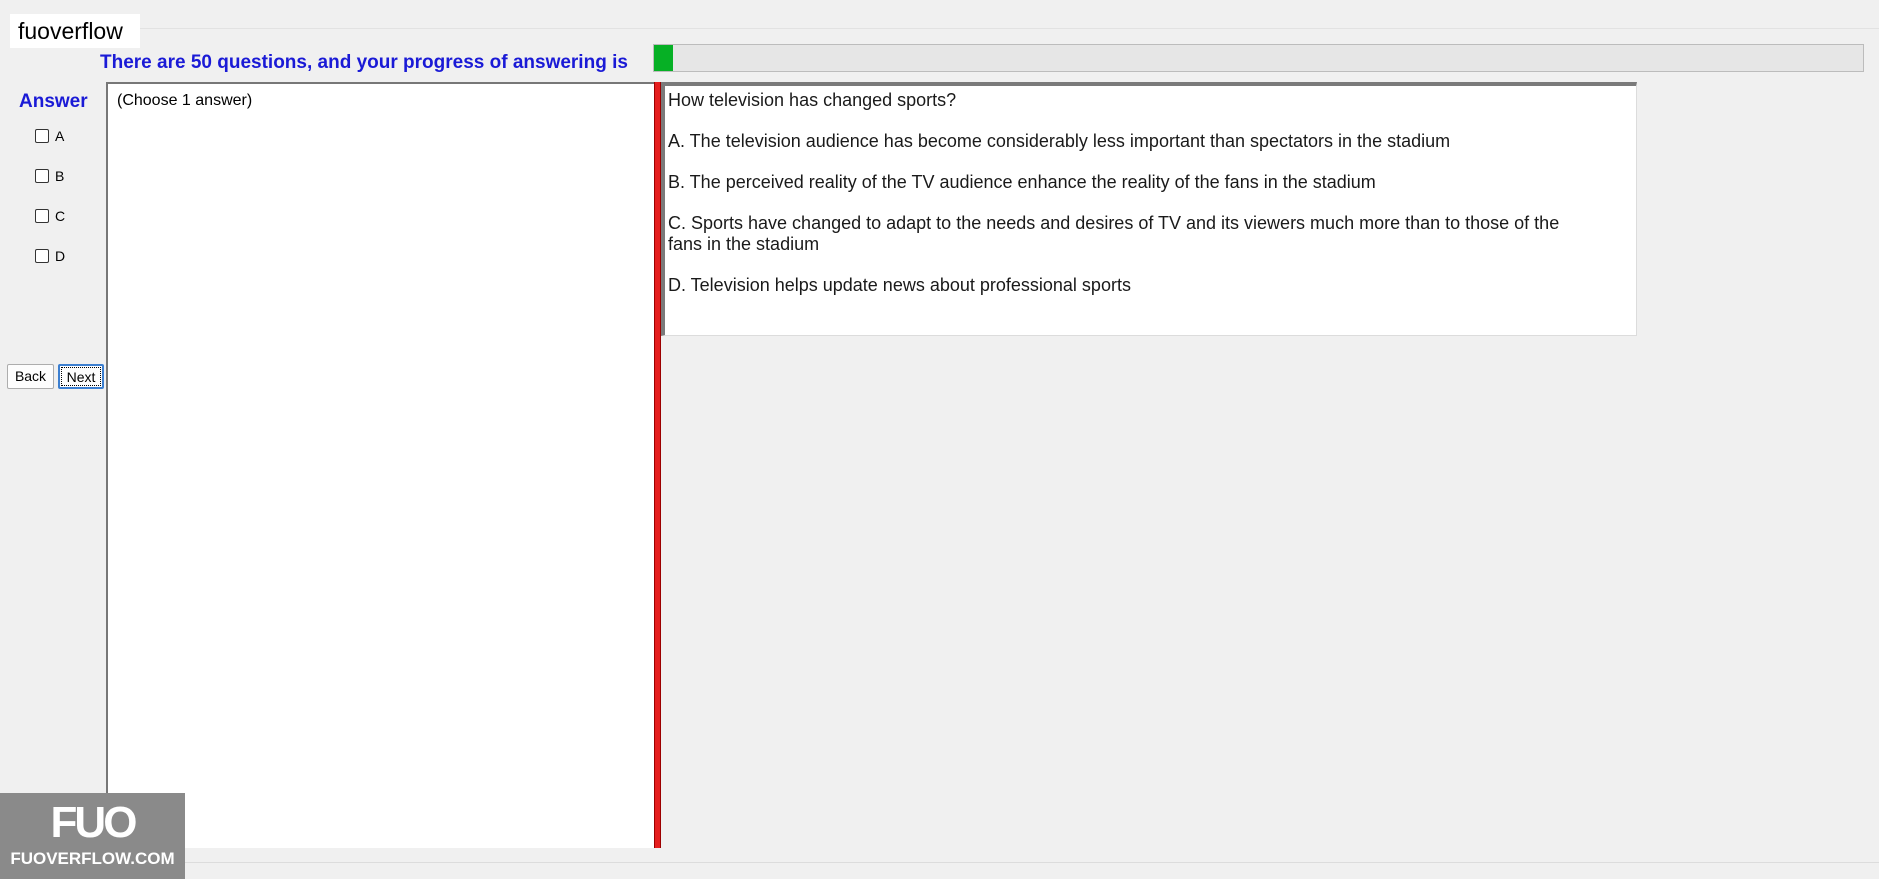 This screenshot has width=1879, height=879. What do you see at coordinates (1032, 862) in the screenshot?
I see `bottom-divider` at bounding box center [1032, 862].